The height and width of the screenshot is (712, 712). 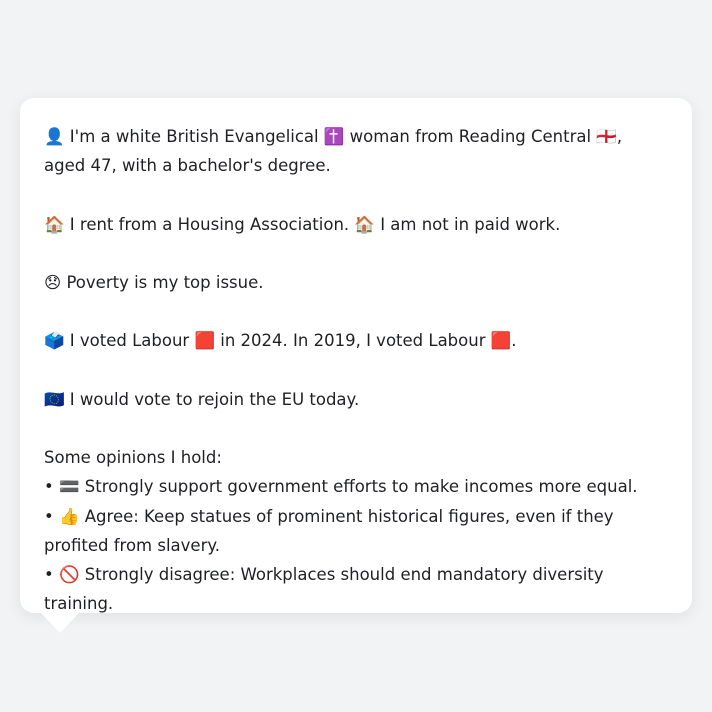 I want to click on bubble-tail, so click(x=60, y=622).